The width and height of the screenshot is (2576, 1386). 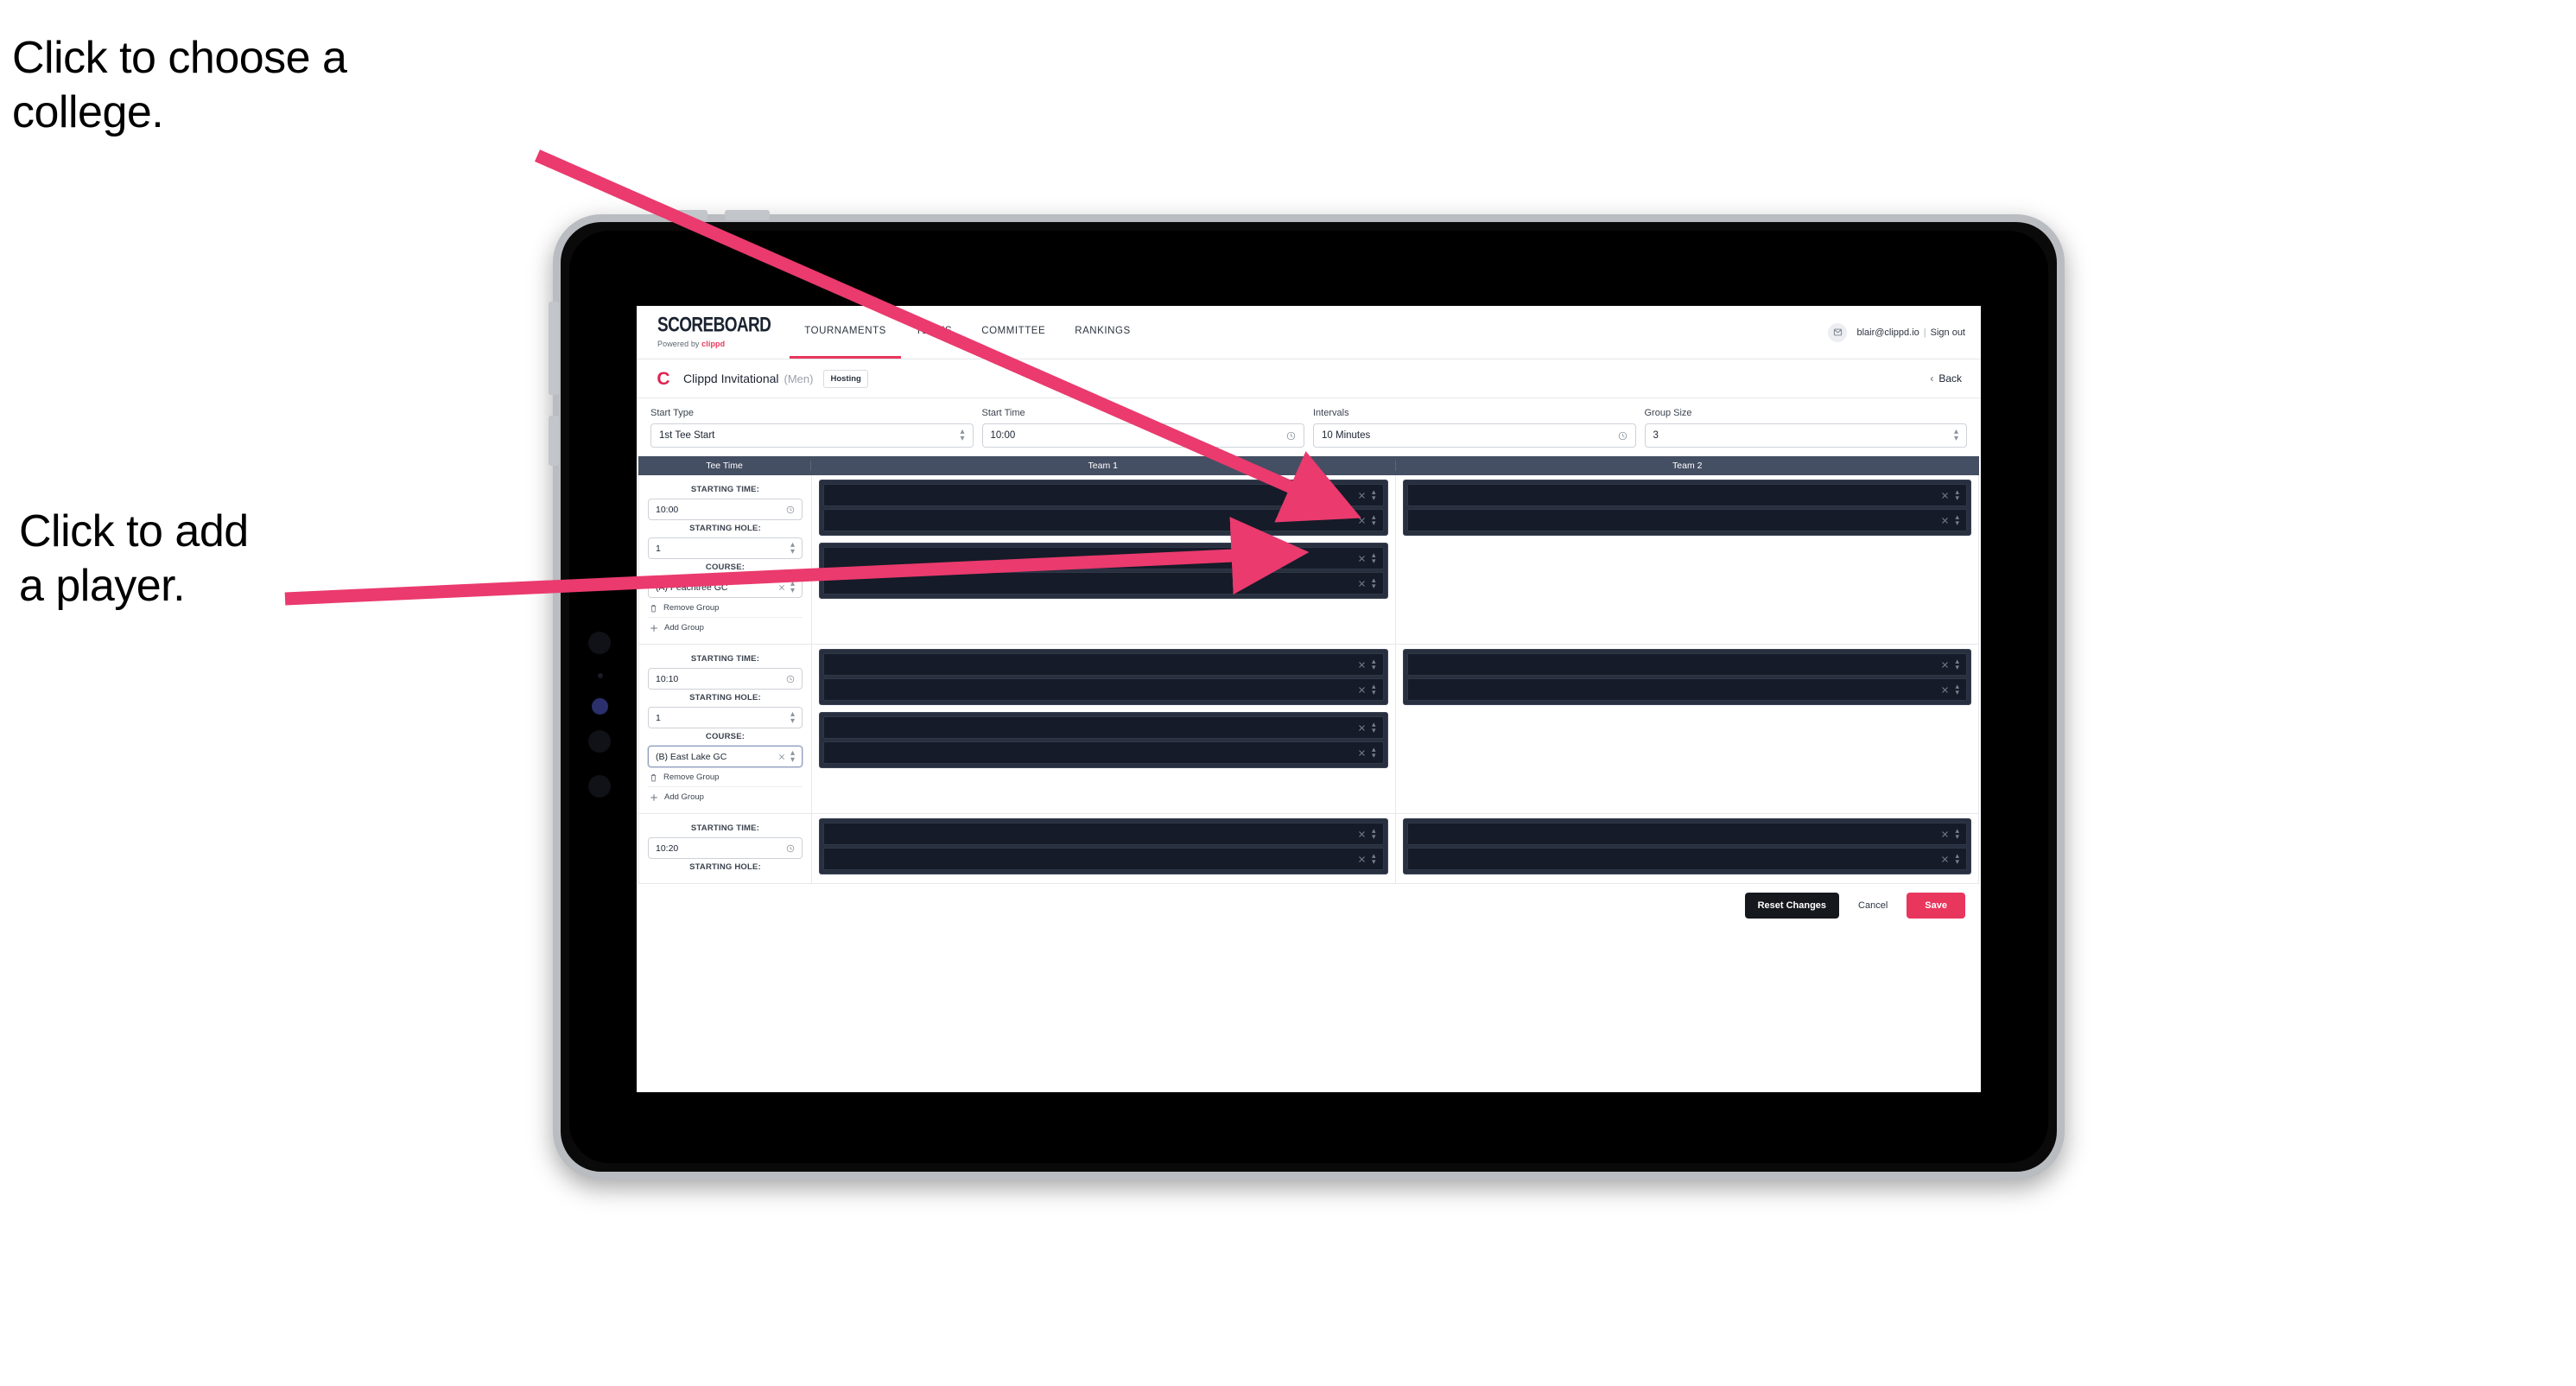 What do you see at coordinates (685, 215) in the screenshot?
I see `tablet-volume-up-button` at bounding box center [685, 215].